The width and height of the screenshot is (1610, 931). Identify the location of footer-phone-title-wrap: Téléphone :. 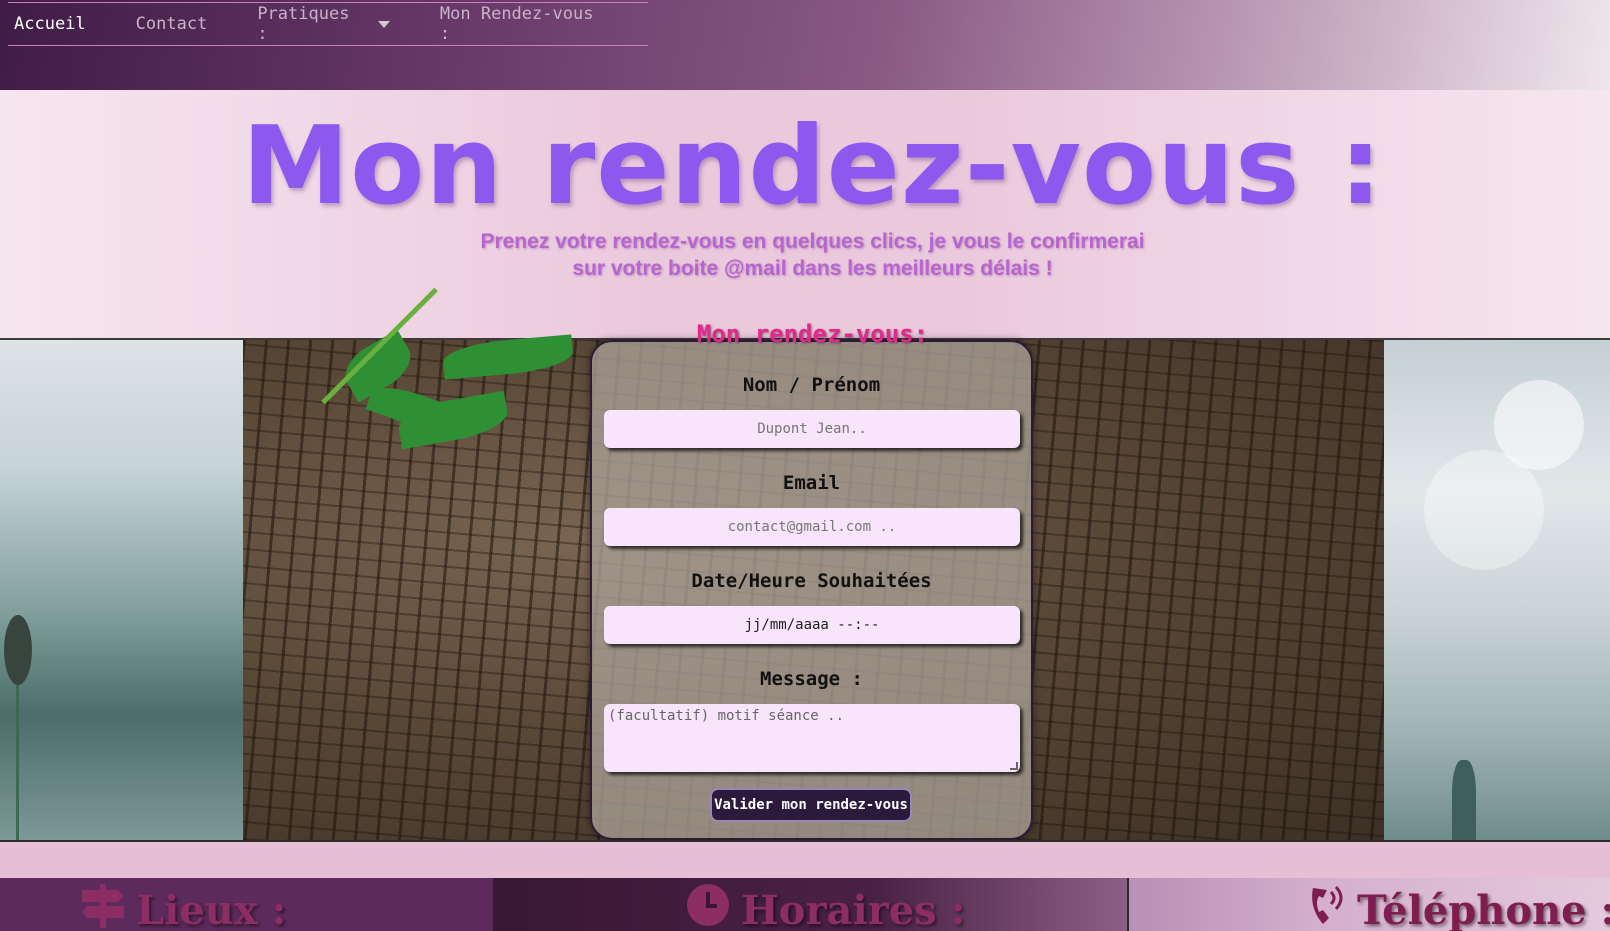
(1458, 906).